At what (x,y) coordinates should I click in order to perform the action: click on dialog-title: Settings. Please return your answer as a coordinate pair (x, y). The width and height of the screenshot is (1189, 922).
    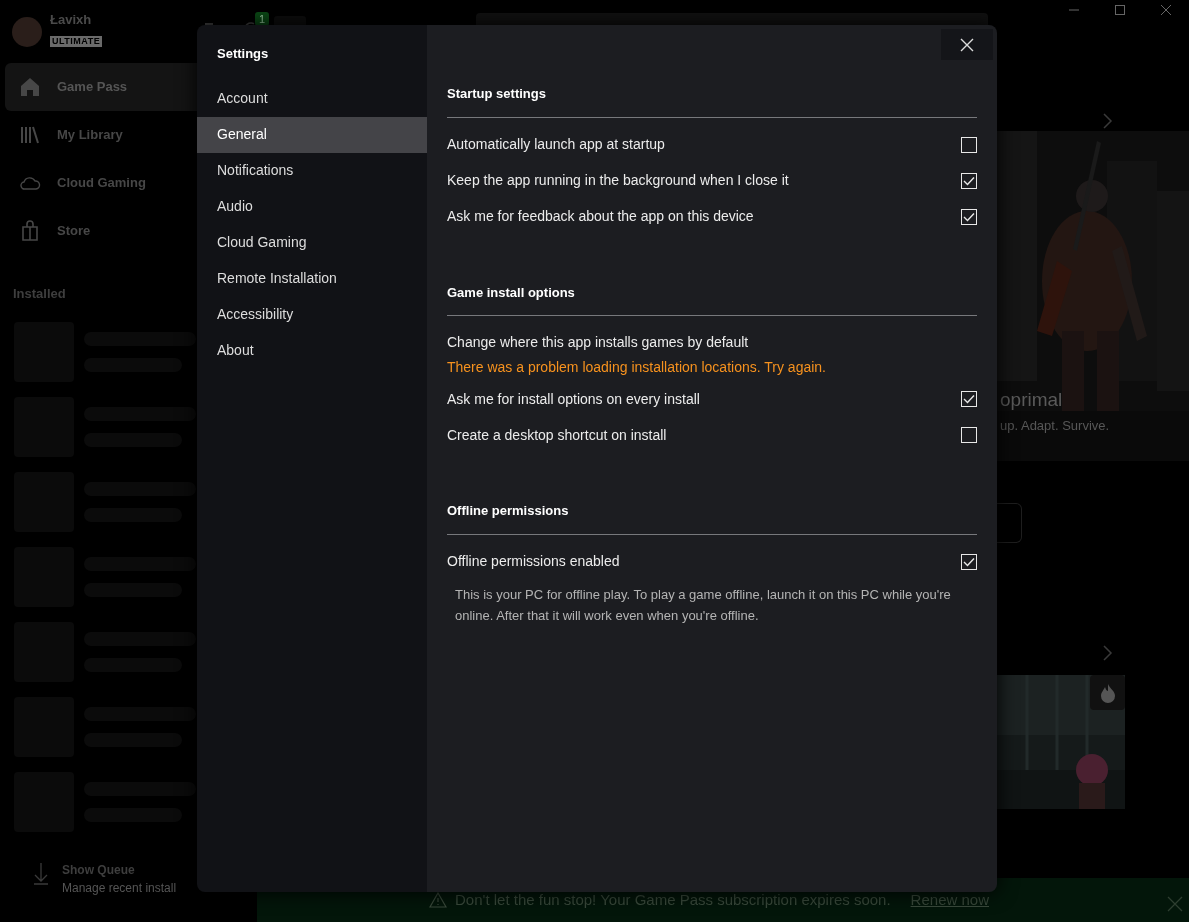
    Looking at the image, I should click on (243, 54).